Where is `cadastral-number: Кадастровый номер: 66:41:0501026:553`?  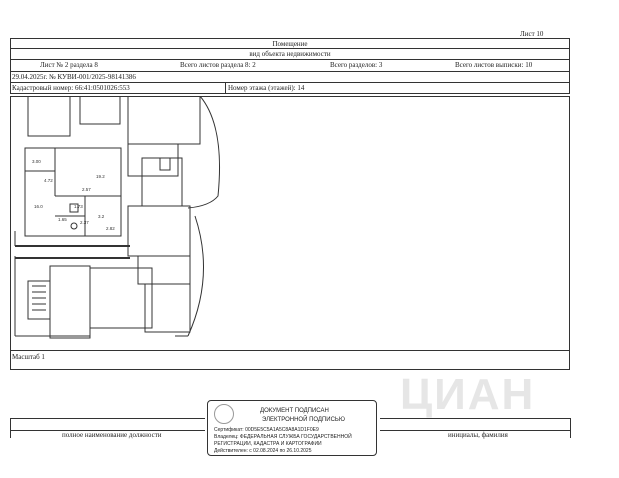
cadastral-number: Кадастровый номер: 66:41:0501026:553 is located at coordinates (71, 88).